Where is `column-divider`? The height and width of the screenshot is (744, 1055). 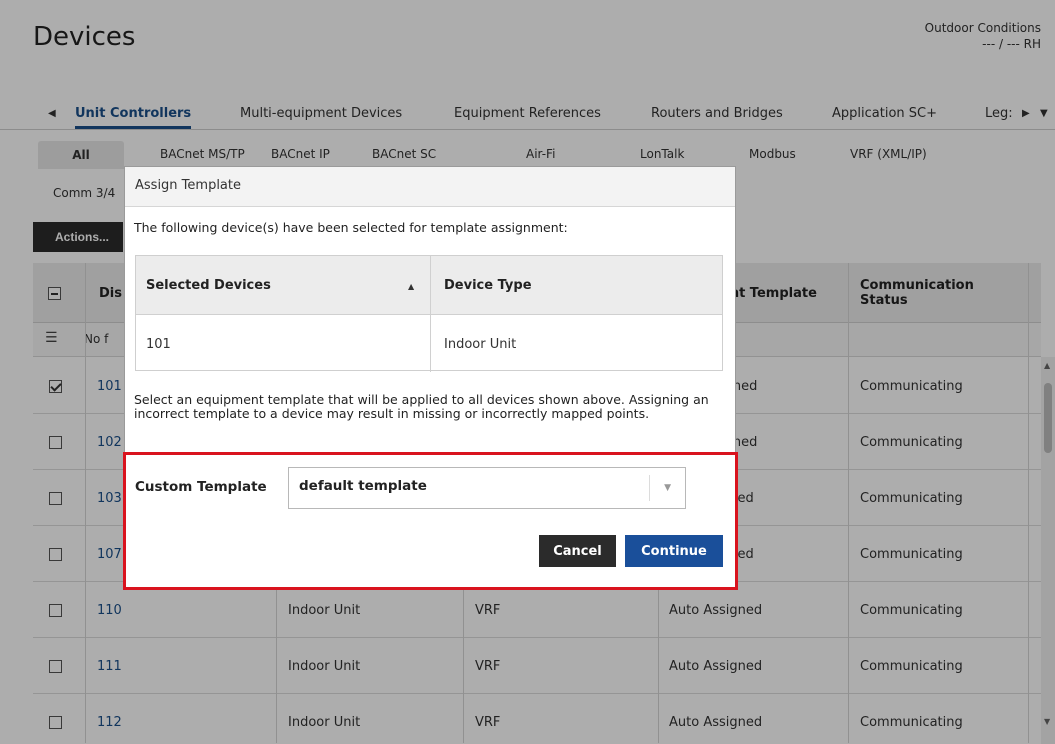
column-divider is located at coordinates (430, 314).